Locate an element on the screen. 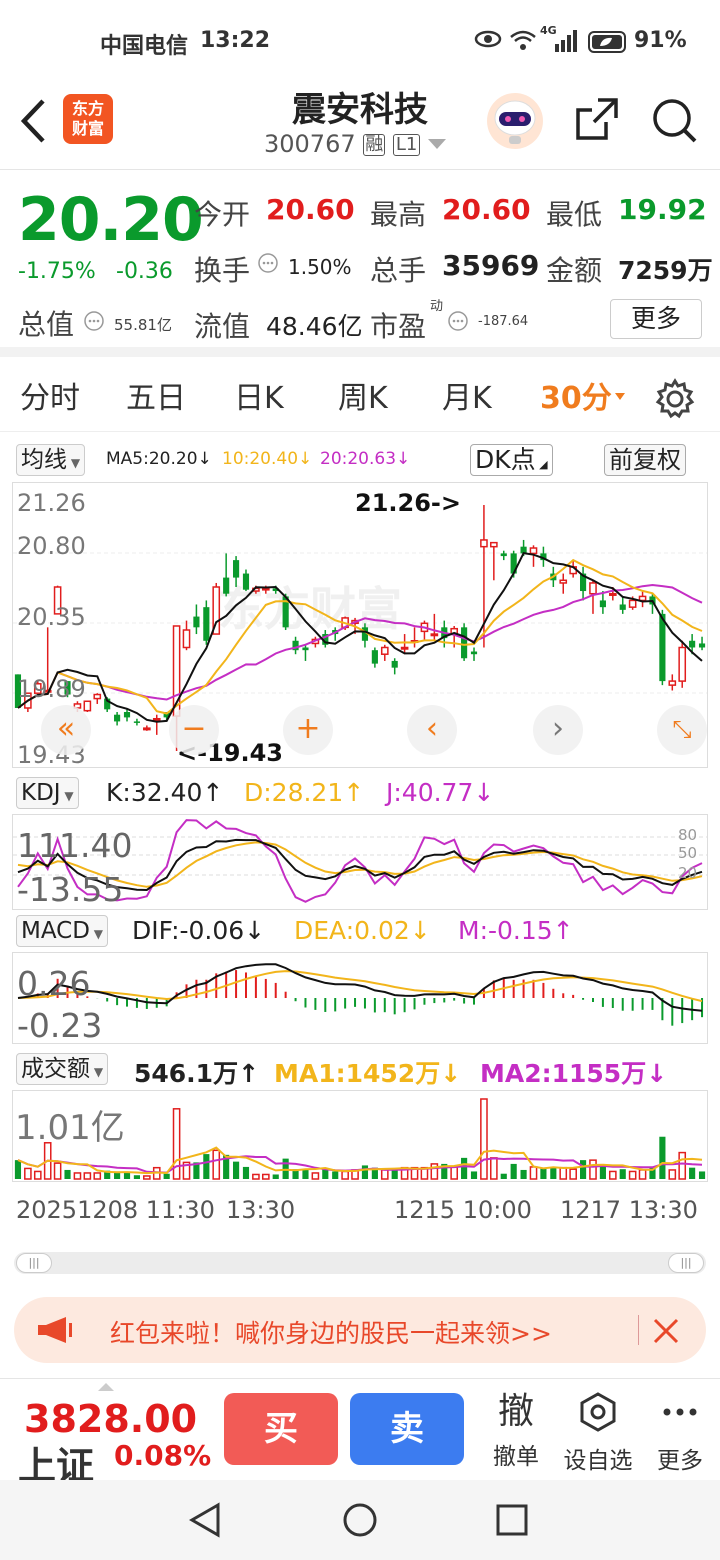 The height and width of the screenshot is (1560, 720). tab-five-day: 五日 is located at coordinates (156, 400).